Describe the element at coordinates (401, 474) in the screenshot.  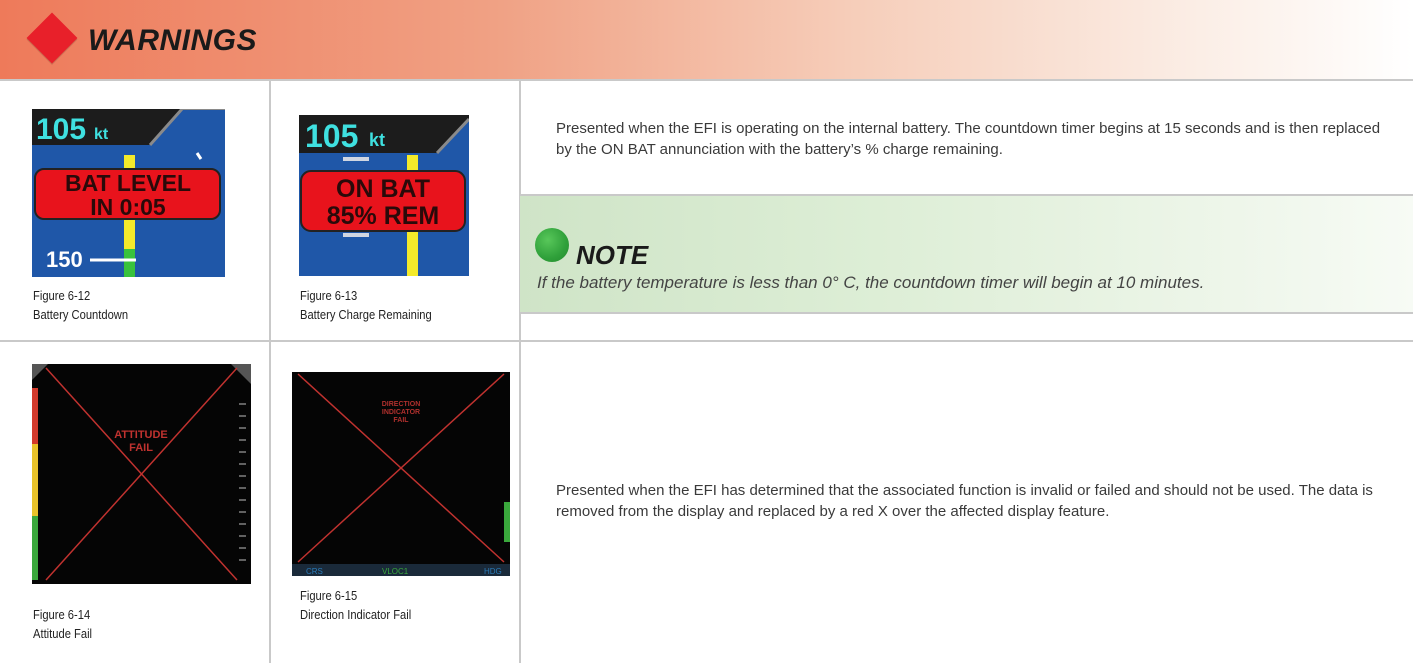
I see `figure-direction-fail: DIRECTION INDICATOR FAIL CRS VLOC1 HDG` at that location.